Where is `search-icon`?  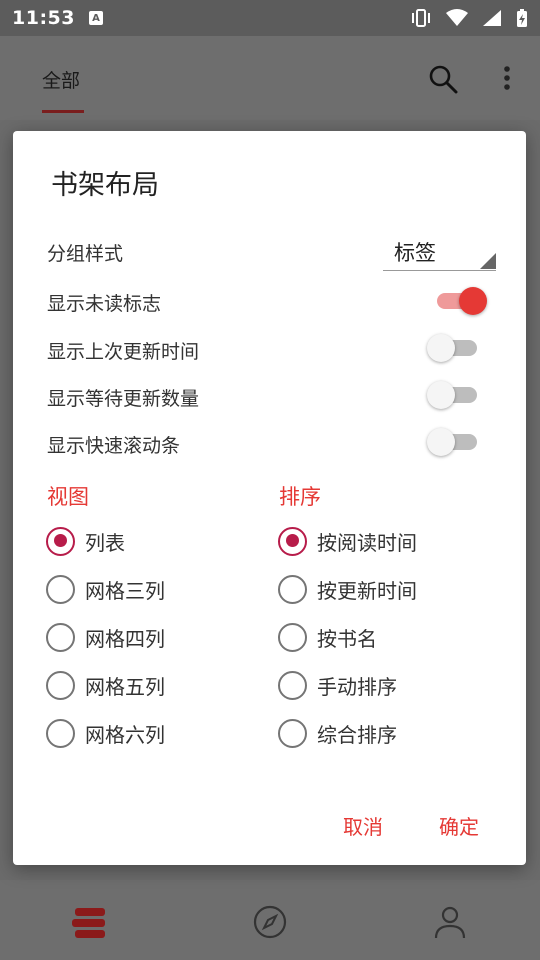
search-icon is located at coordinates (443, 79).